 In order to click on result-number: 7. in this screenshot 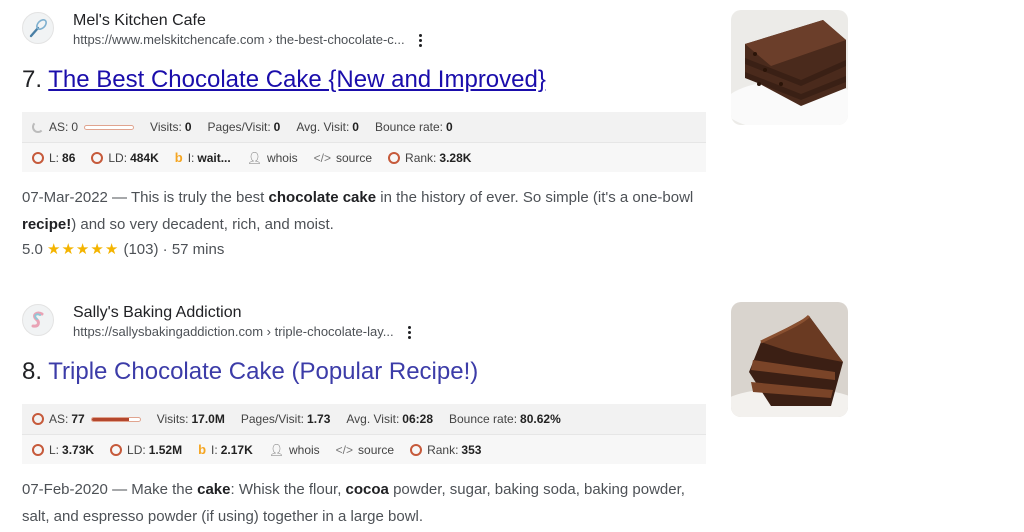, I will do `click(32, 79)`.